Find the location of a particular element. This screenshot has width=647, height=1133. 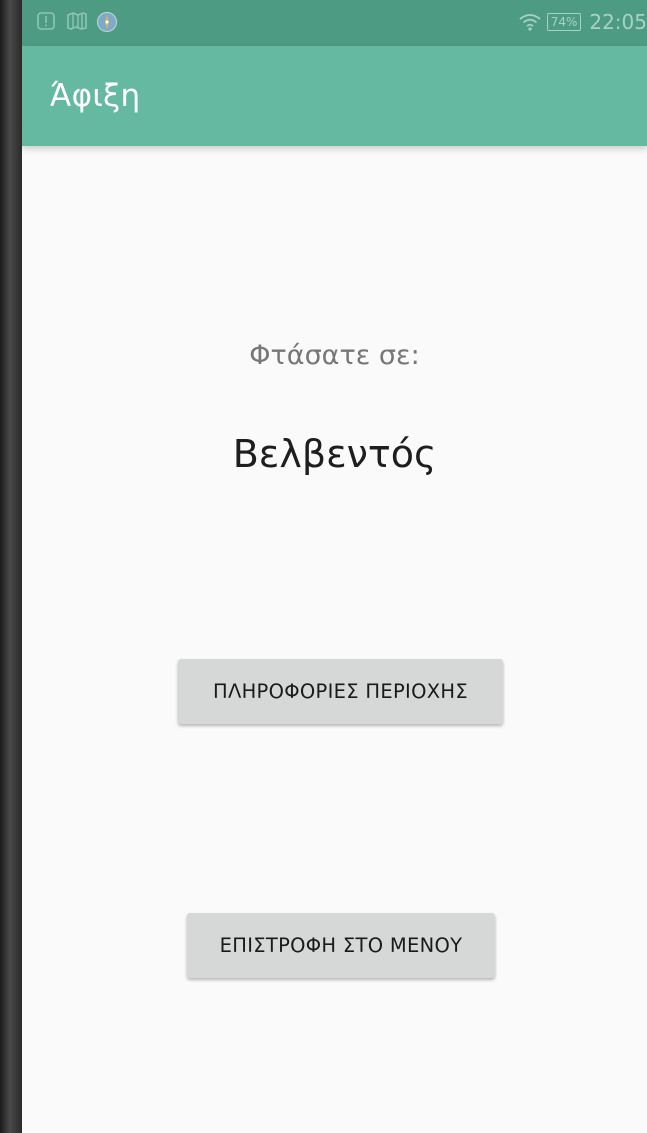

destination-name: Βελβεντός is located at coordinates (334, 454).